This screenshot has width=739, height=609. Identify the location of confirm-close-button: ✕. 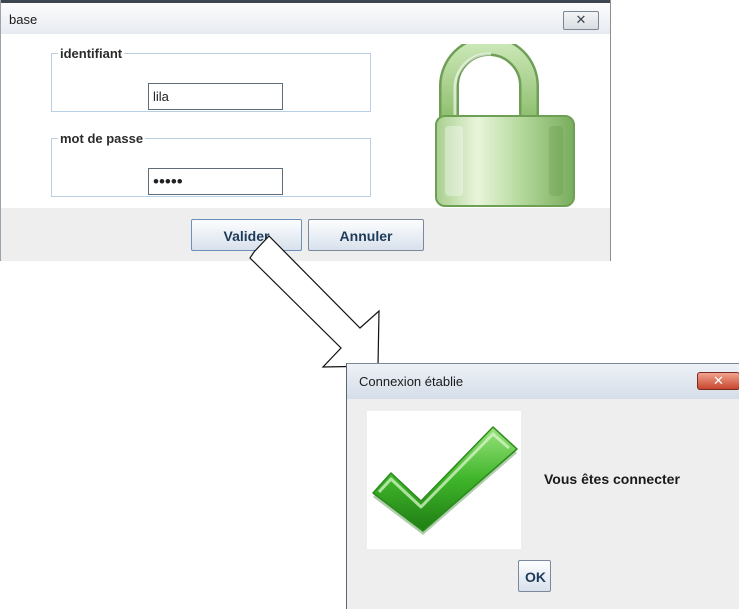
(718, 381).